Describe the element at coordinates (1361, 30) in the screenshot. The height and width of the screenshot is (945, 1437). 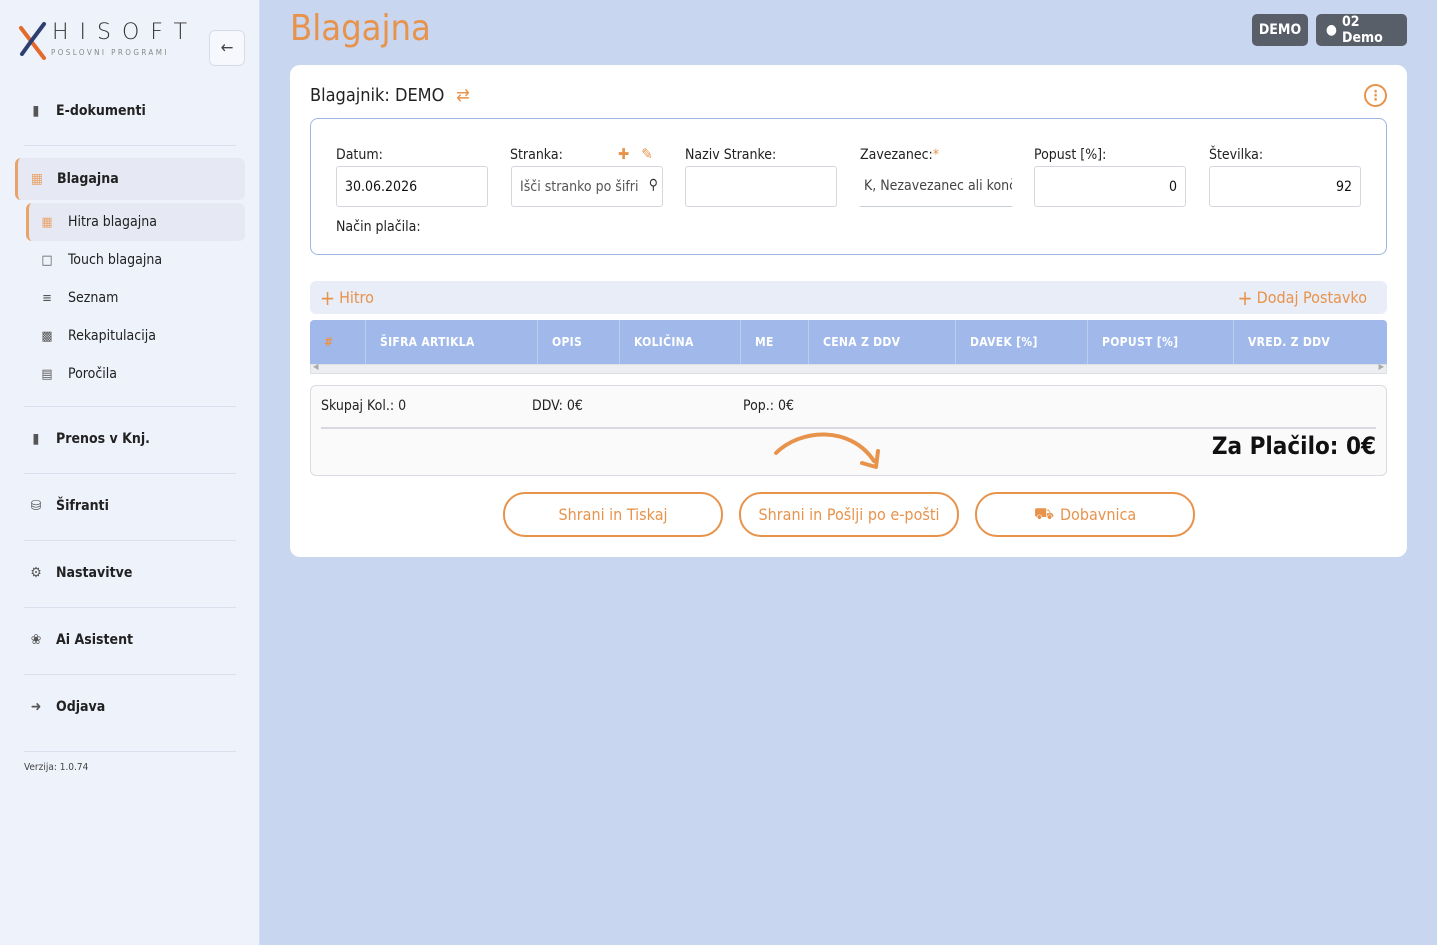
I see `user-badge: ● 02 Demo` at that location.